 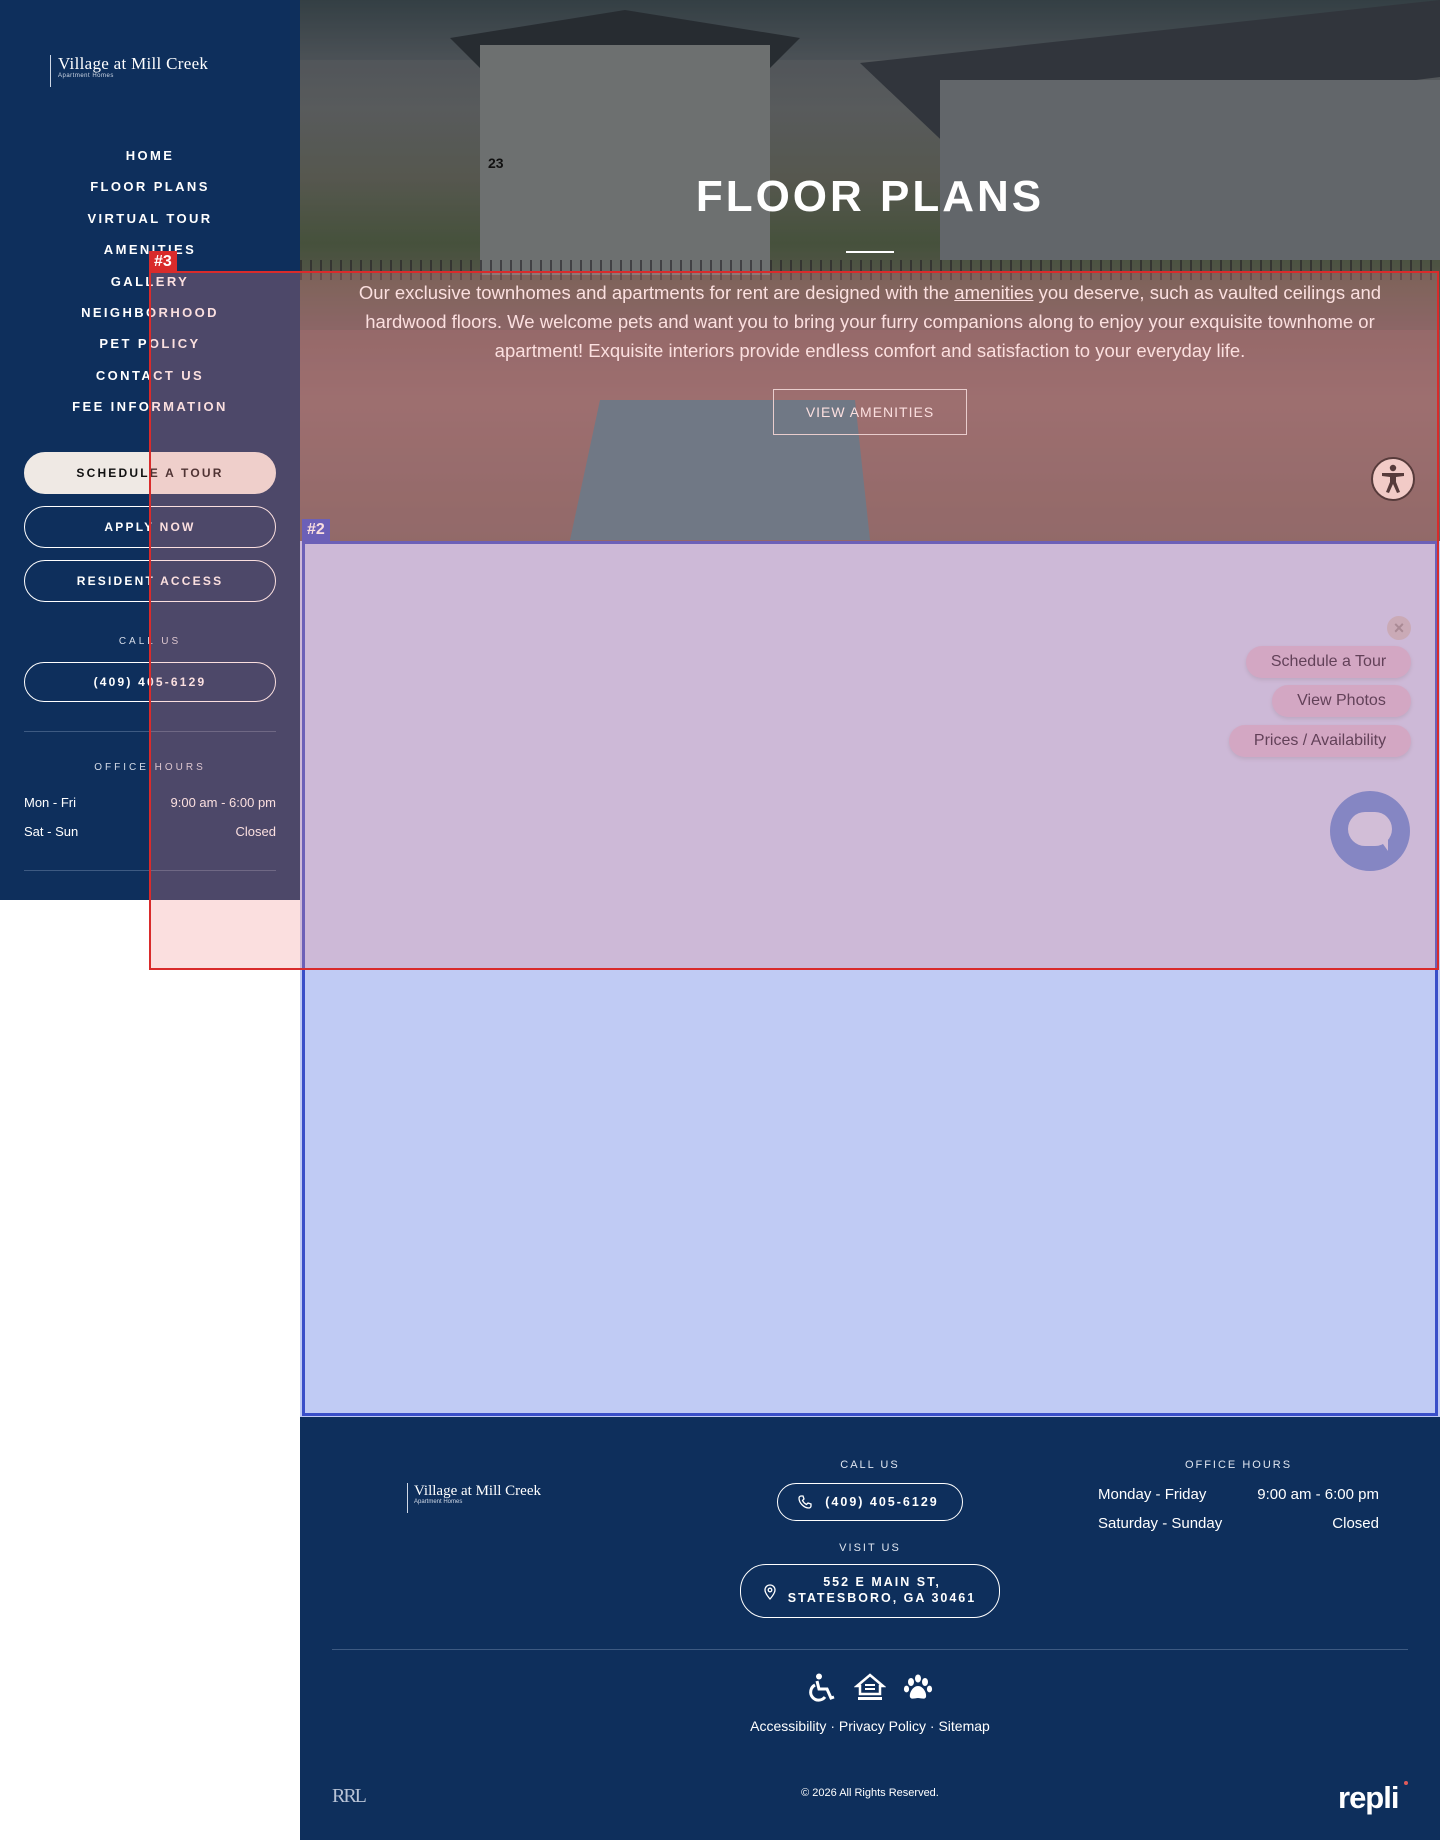 I want to click on apply-now-button: APPLY NOW, so click(x=150, y=527).